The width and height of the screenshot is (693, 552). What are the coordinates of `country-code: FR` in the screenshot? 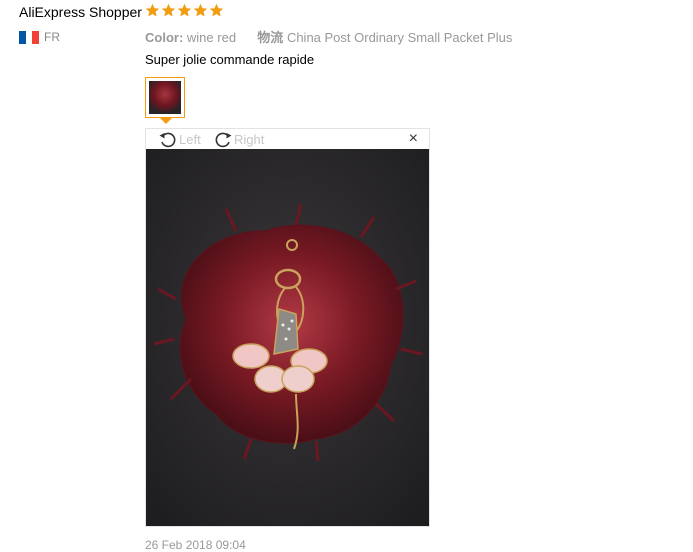 It's located at (52, 37).